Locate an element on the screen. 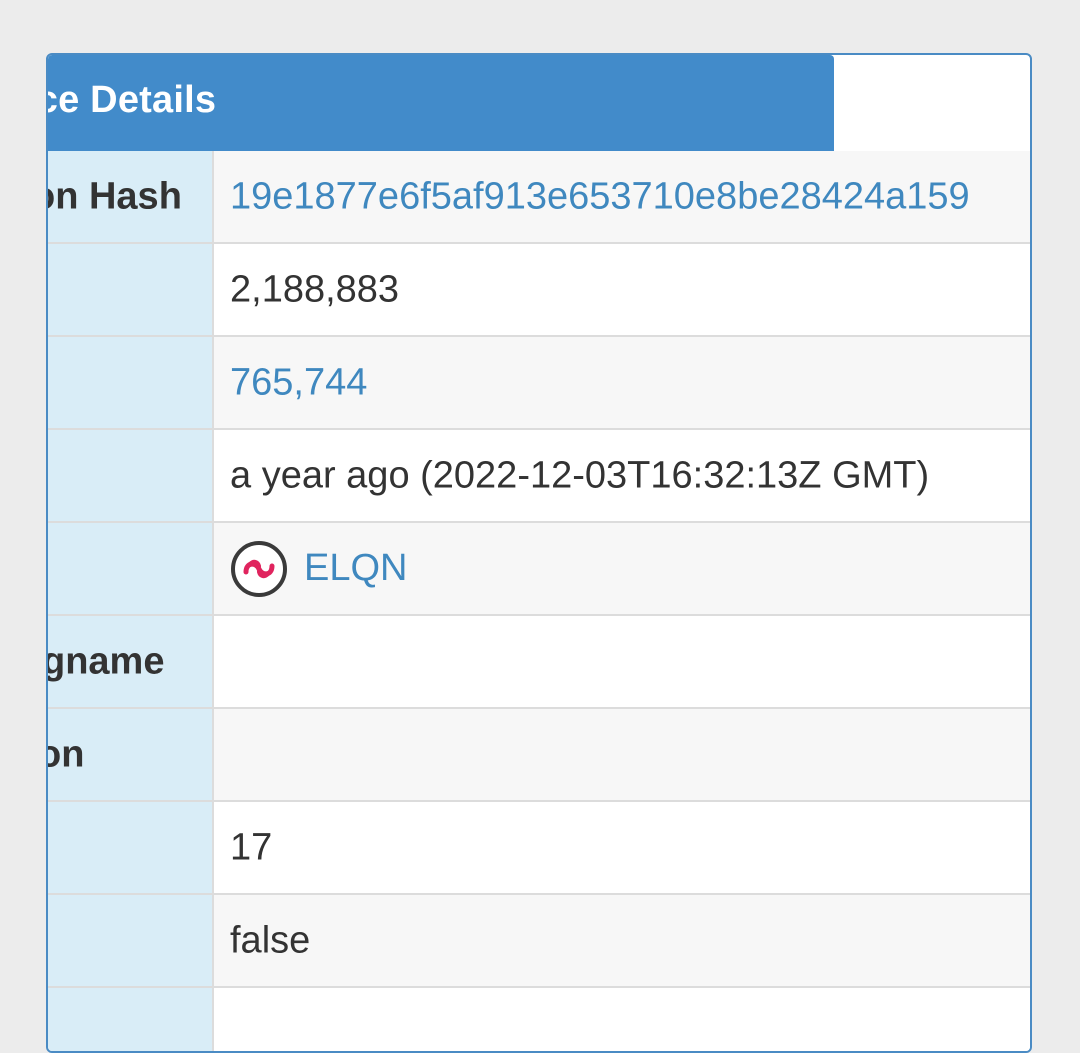  row-value-cell: false is located at coordinates (622, 940).